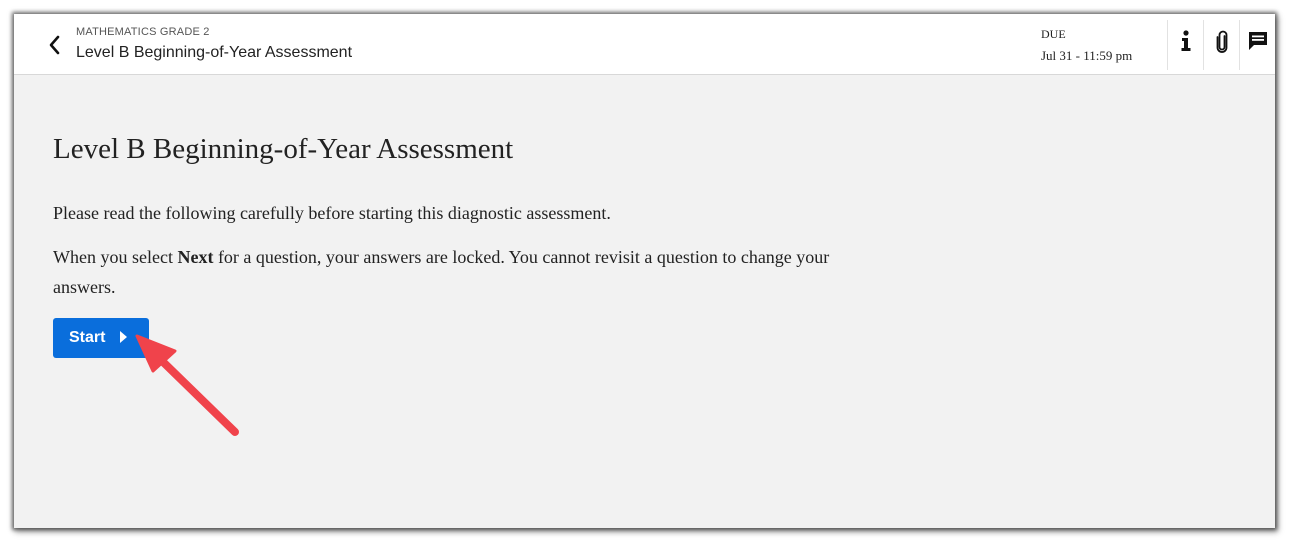  Describe the element at coordinates (1087, 55) in the screenshot. I see `due-date: Jul 31 - 11:59 pm` at that location.